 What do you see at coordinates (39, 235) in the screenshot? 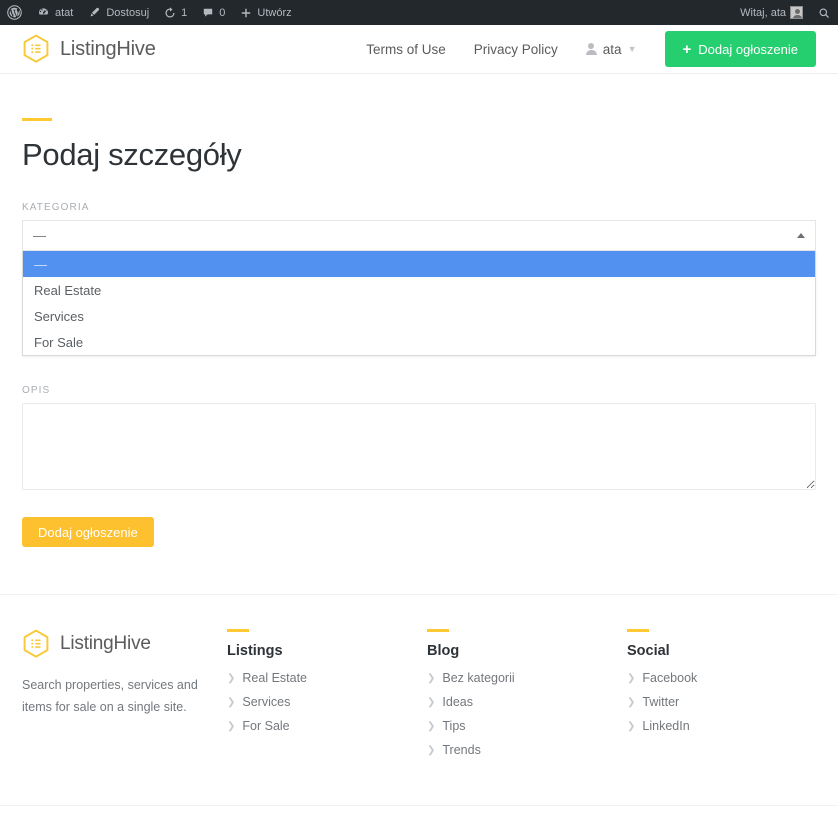
I see `category-select-value: —` at bounding box center [39, 235].